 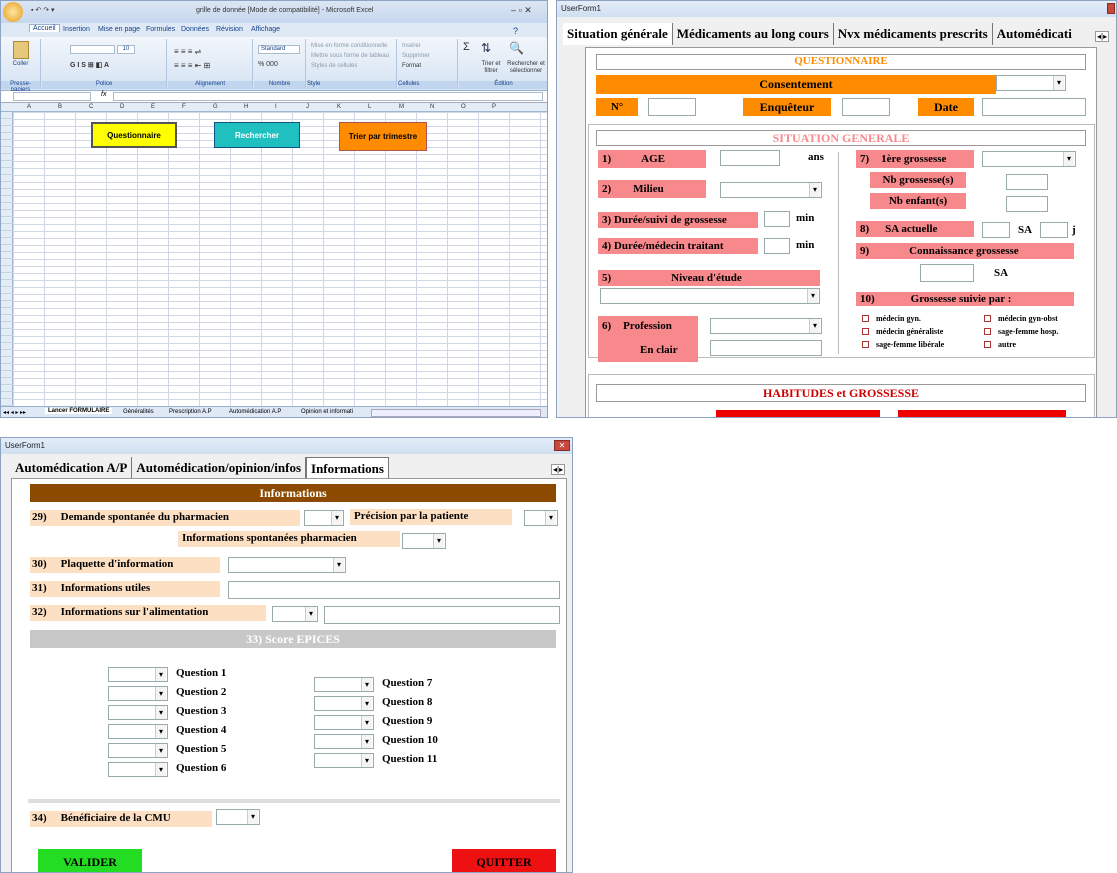 I want to click on plaquette-combo, so click(x=287, y=565).